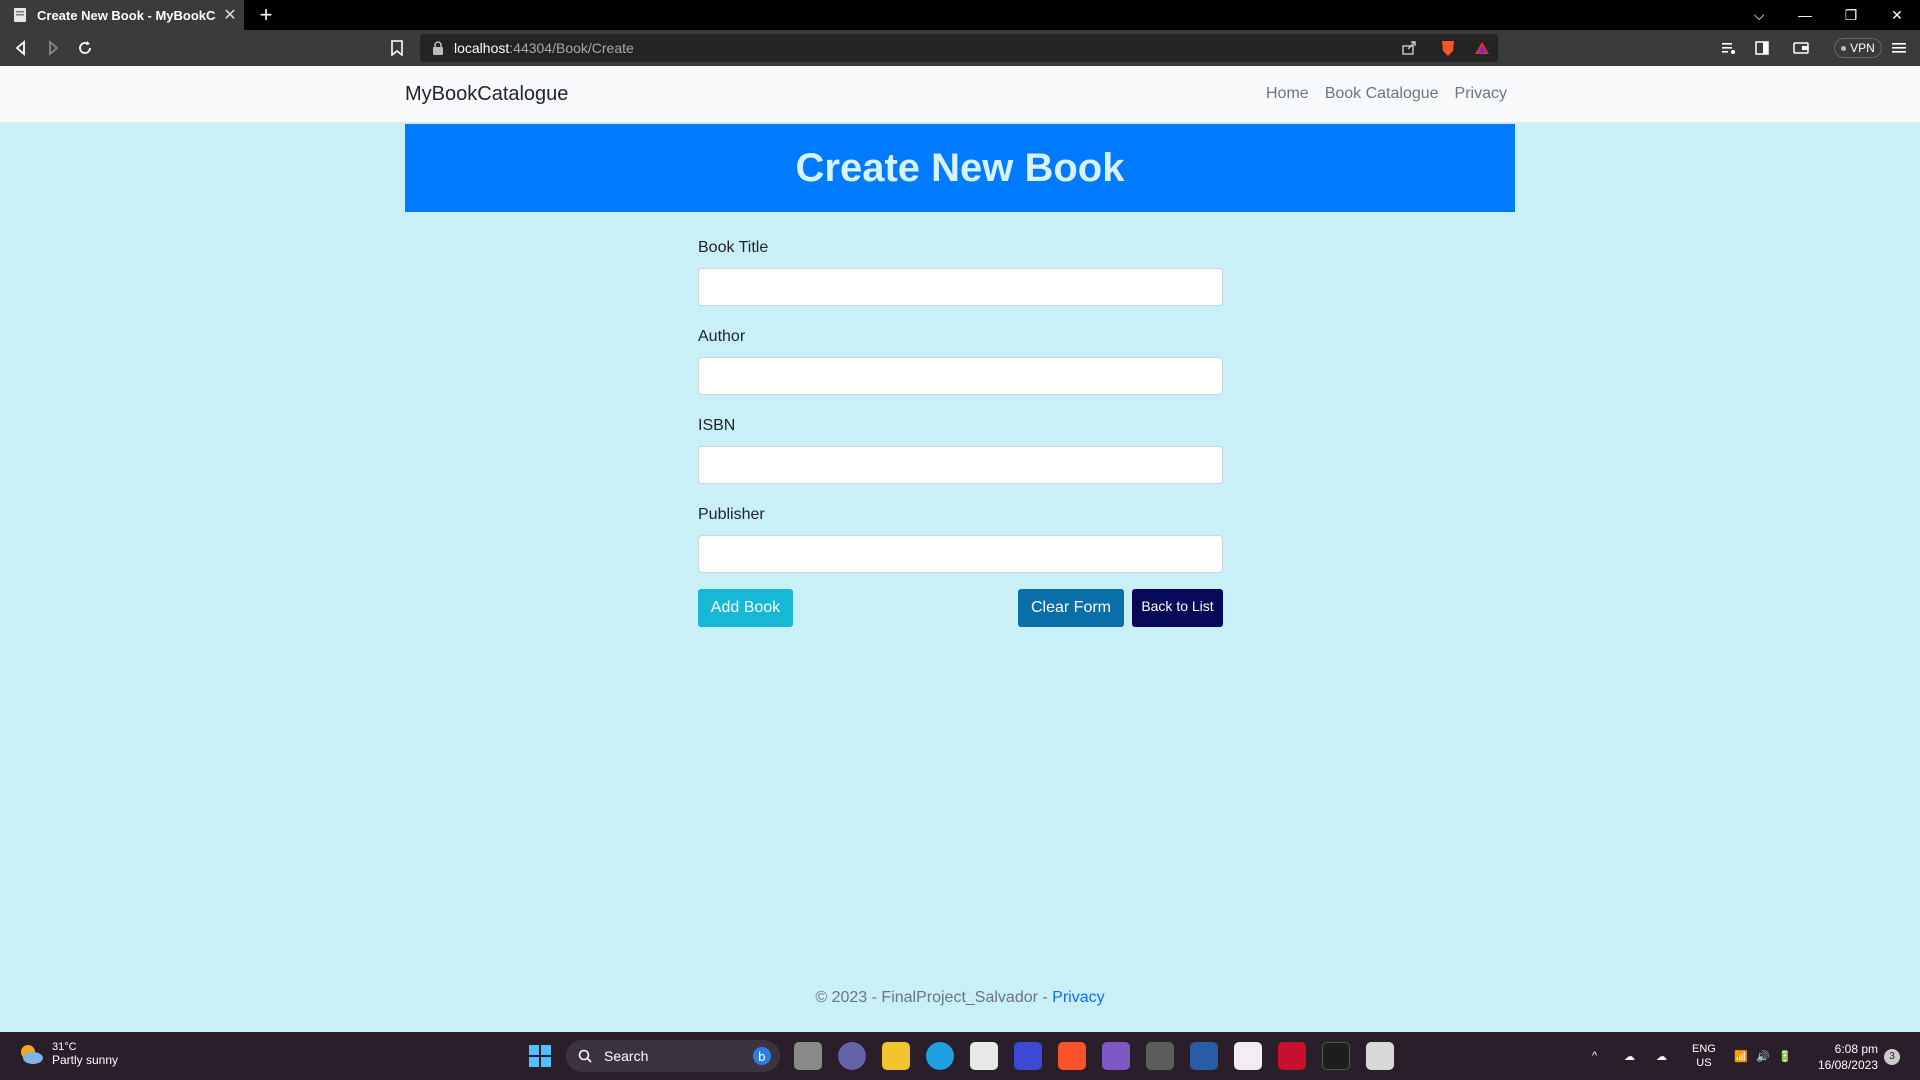 The width and height of the screenshot is (1920, 1080). I want to click on menu-icon, so click(1899, 48).